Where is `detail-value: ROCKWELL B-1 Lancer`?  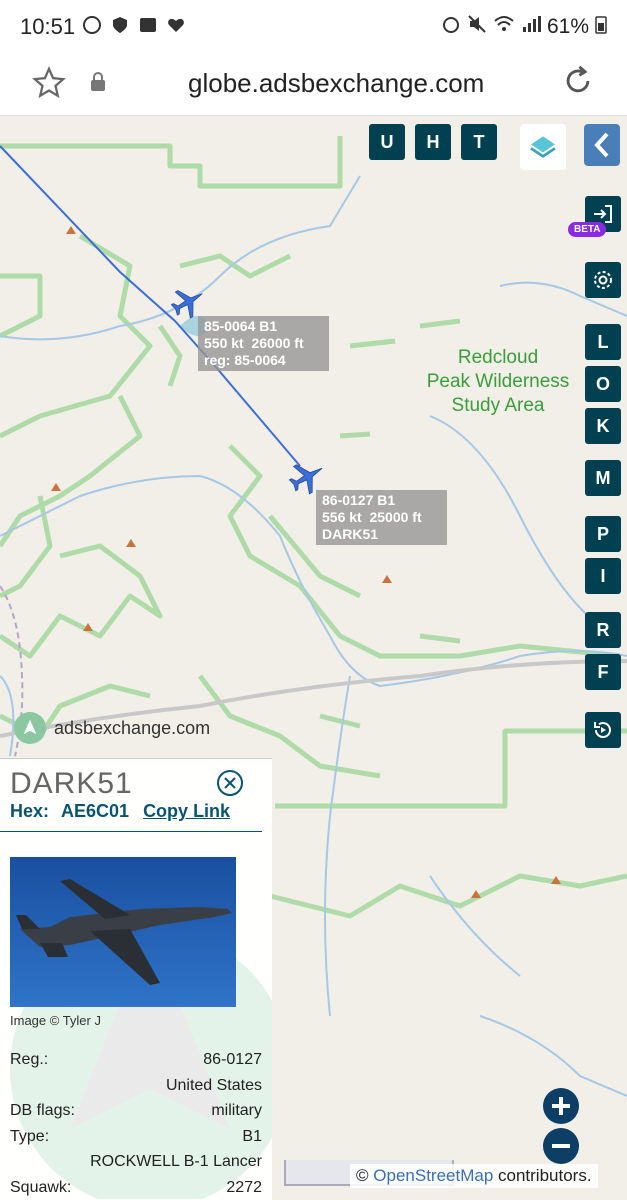 detail-value: ROCKWELL B-1 Lancer is located at coordinates (176, 1162).